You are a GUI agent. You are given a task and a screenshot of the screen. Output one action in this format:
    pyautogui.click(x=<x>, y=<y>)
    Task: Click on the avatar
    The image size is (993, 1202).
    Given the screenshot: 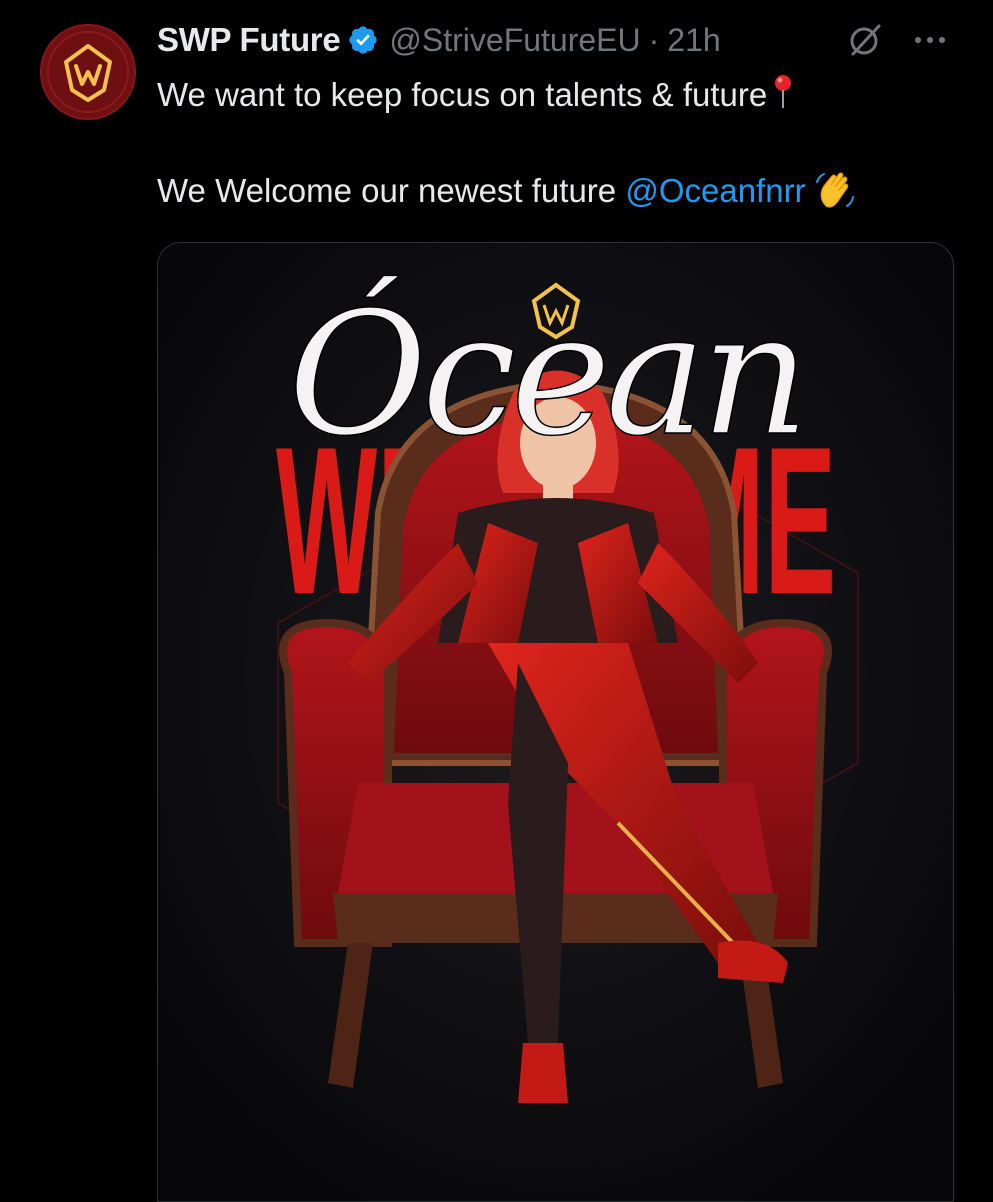 What is the action you would take?
    pyautogui.click(x=88, y=72)
    